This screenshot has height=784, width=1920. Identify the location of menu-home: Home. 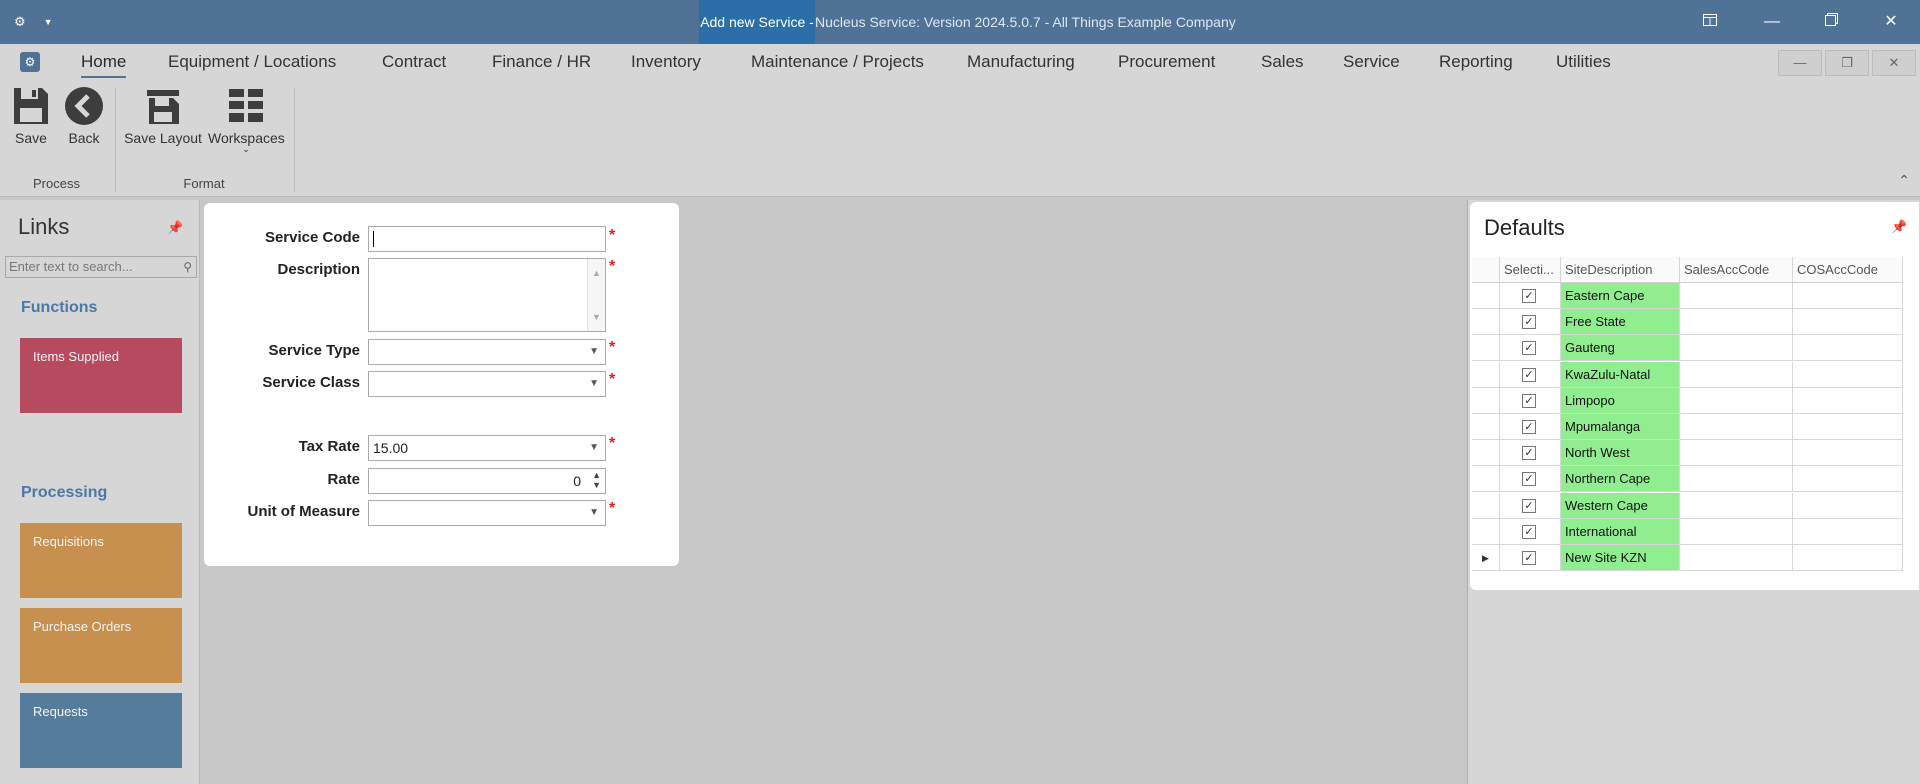
(104, 62).